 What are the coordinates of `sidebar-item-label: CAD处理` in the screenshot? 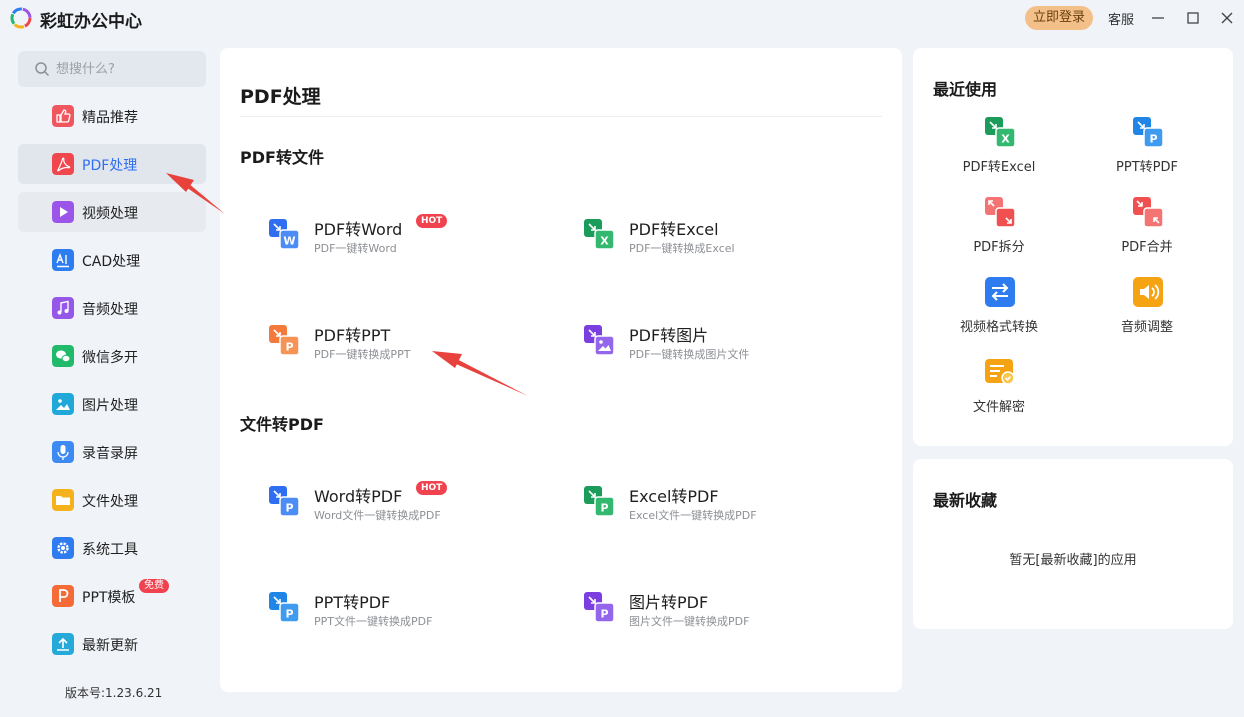 It's located at (111, 262).